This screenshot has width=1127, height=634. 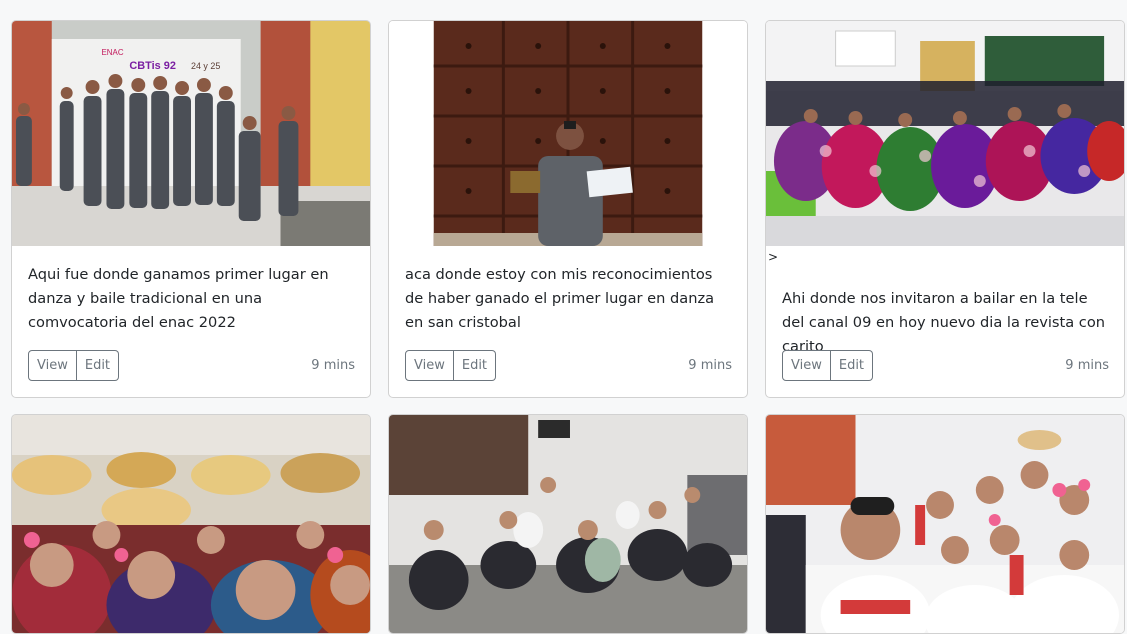 What do you see at coordinates (205, 66) in the screenshot?
I see `banner-date-text: 24 y 25` at bounding box center [205, 66].